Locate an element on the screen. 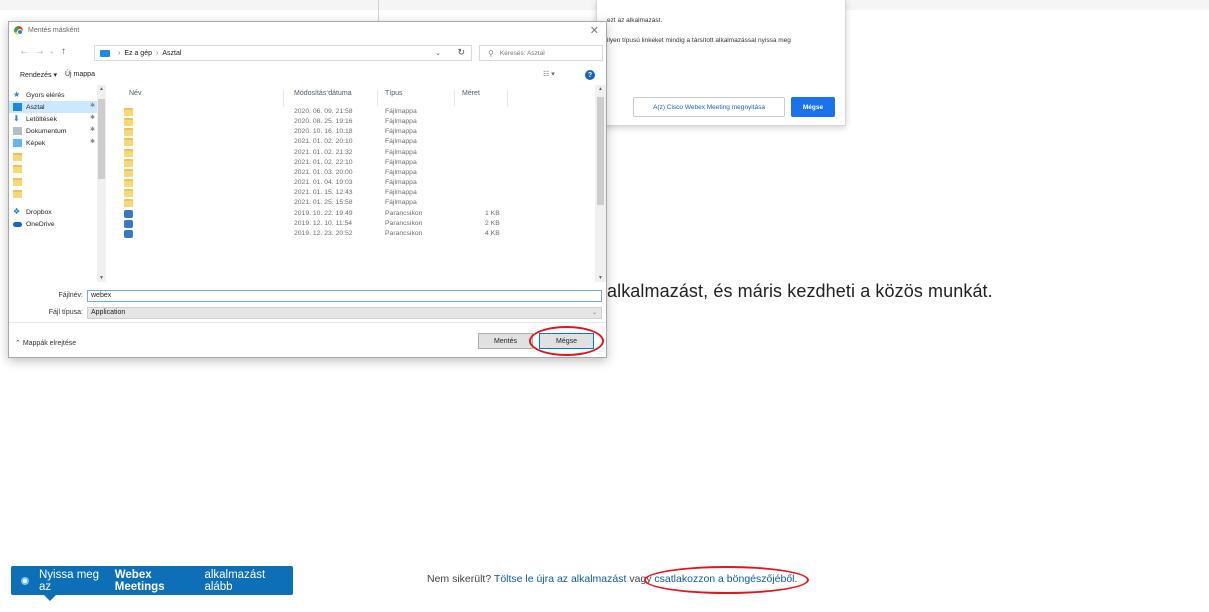  breadcrumb-desktop: Asztal is located at coordinates (171, 53).